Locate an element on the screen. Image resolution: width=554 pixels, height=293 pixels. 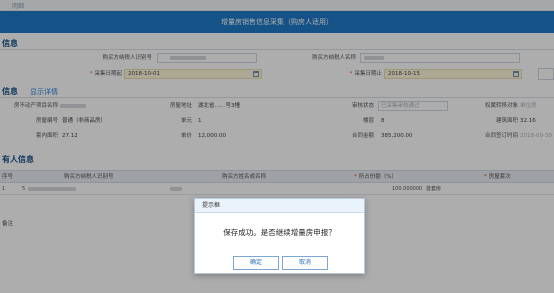
dialog-title: 提示框 is located at coordinates (279, 206).